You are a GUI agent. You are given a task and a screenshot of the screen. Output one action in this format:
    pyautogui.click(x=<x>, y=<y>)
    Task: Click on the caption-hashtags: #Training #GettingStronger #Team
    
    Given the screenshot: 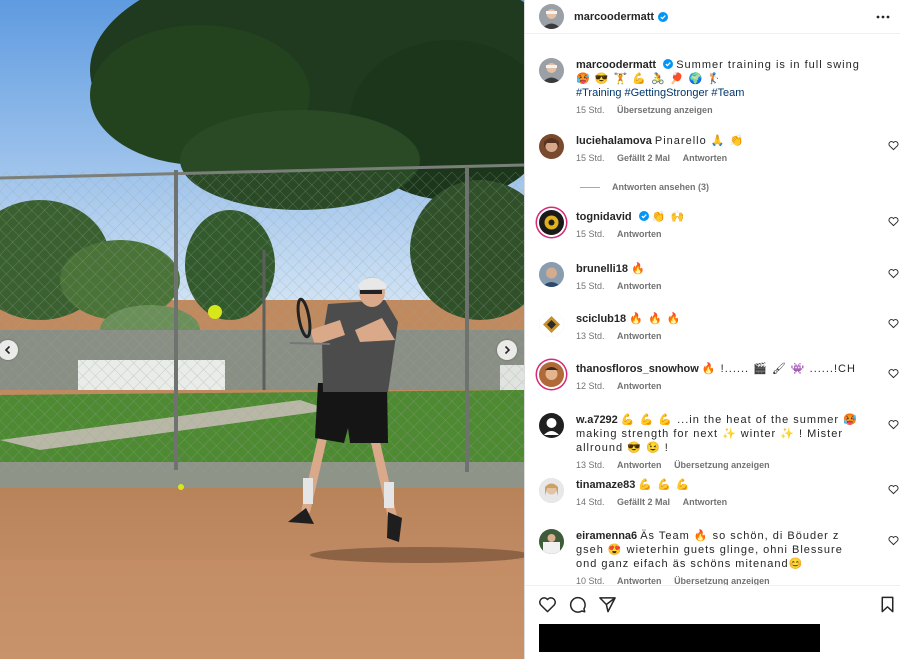 What is the action you would take?
    pyautogui.click(x=721, y=93)
    